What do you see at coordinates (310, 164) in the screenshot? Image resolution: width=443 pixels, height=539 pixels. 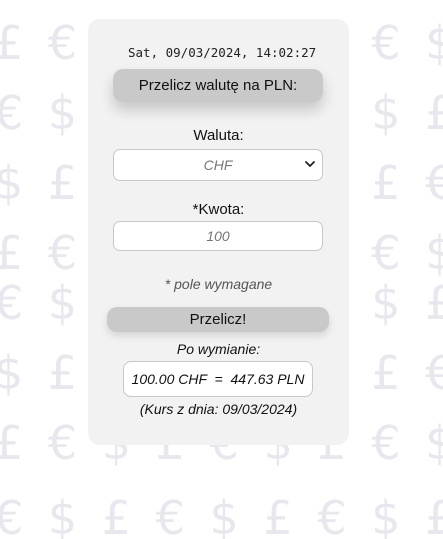 I see `chevron-down-icon` at bounding box center [310, 164].